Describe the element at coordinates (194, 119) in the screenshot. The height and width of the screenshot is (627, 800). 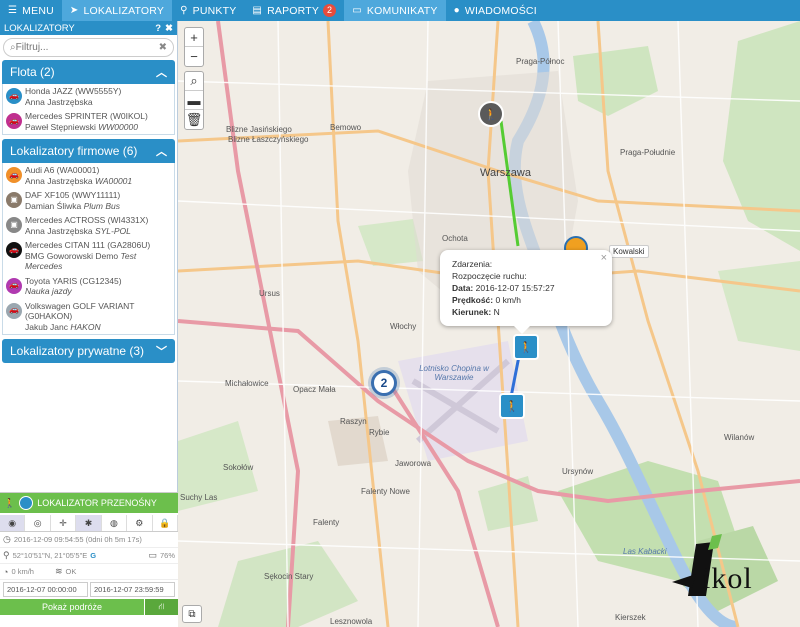
I see `trash-icon: 🗑` at that location.